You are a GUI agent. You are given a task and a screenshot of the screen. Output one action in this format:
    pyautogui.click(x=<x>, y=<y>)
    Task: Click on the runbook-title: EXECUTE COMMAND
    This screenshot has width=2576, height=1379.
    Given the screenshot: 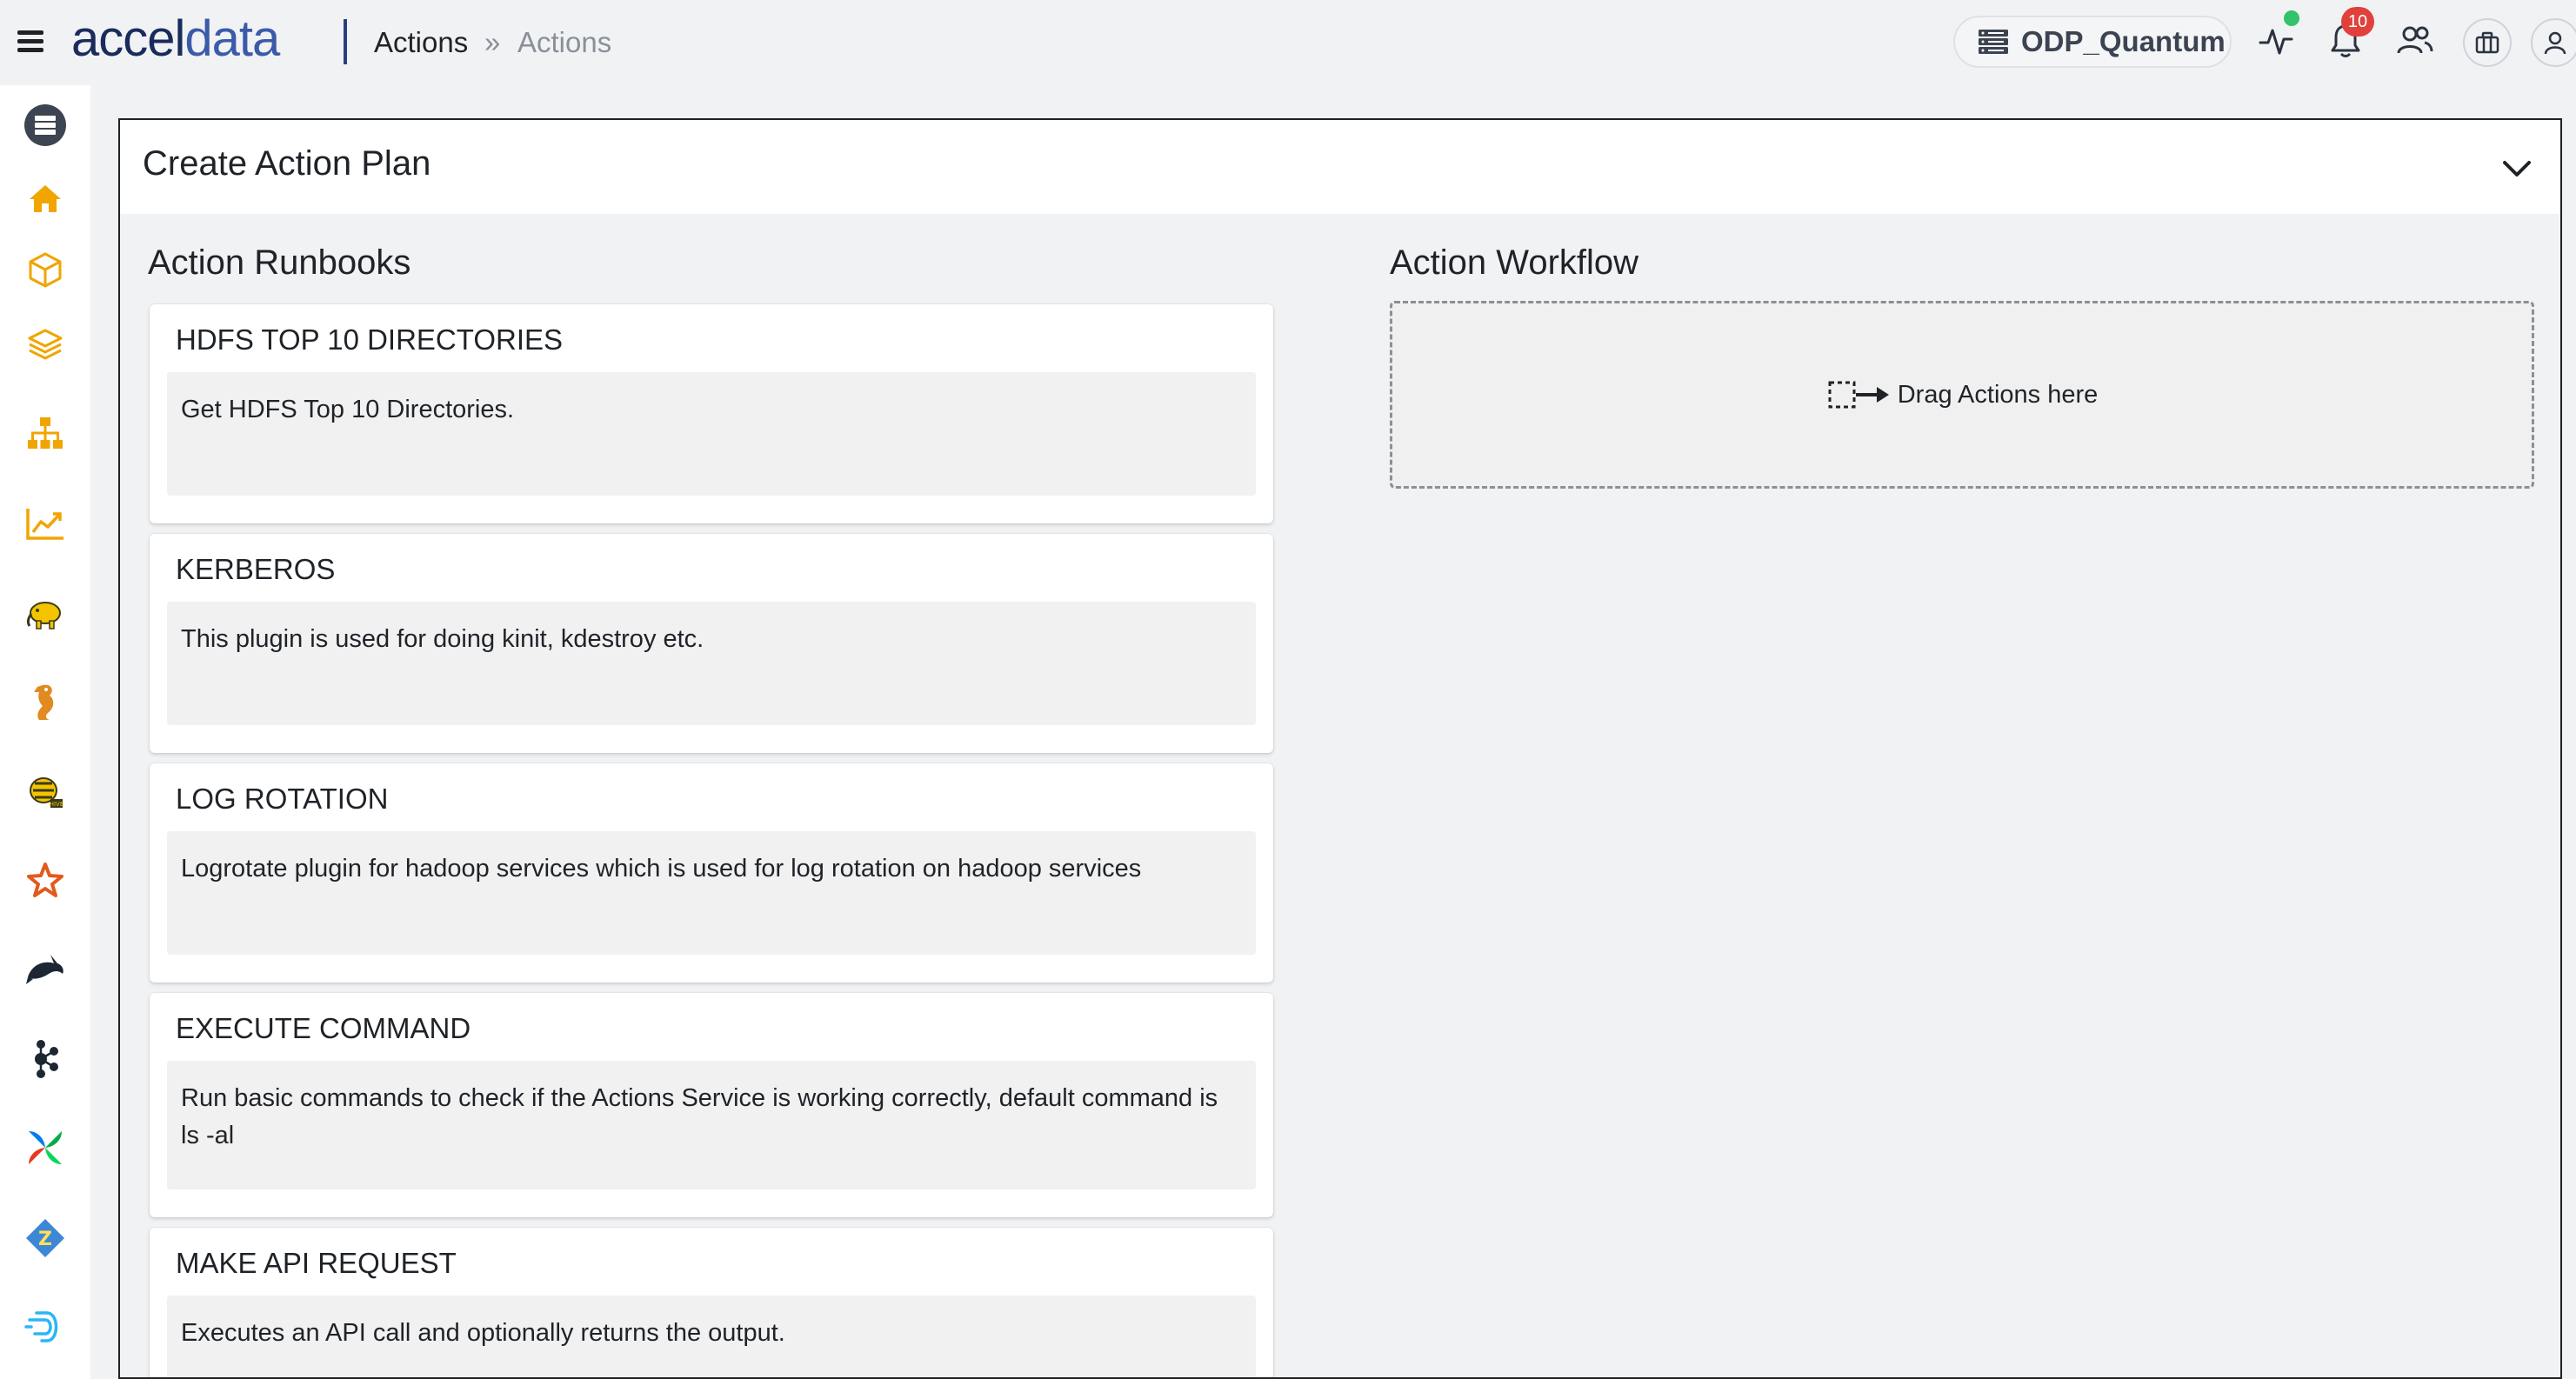 What is the action you would take?
    pyautogui.click(x=323, y=1028)
    